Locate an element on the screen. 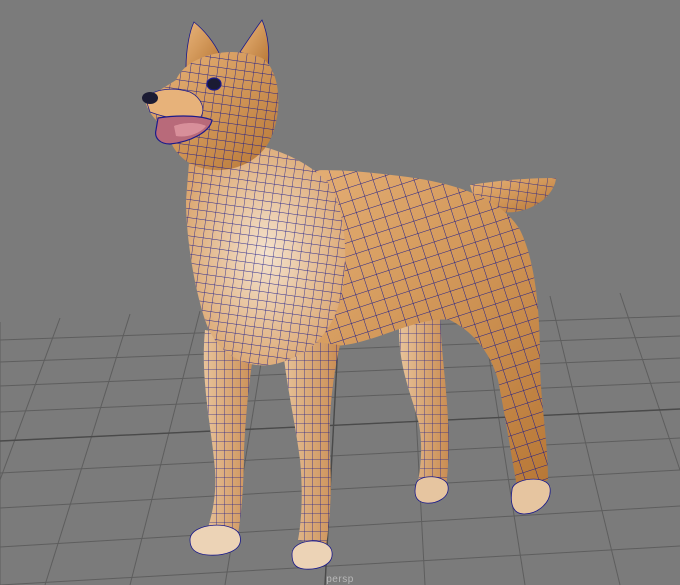 This screenshot has width=680, height=585. nose is located at coordinates (150, 98).